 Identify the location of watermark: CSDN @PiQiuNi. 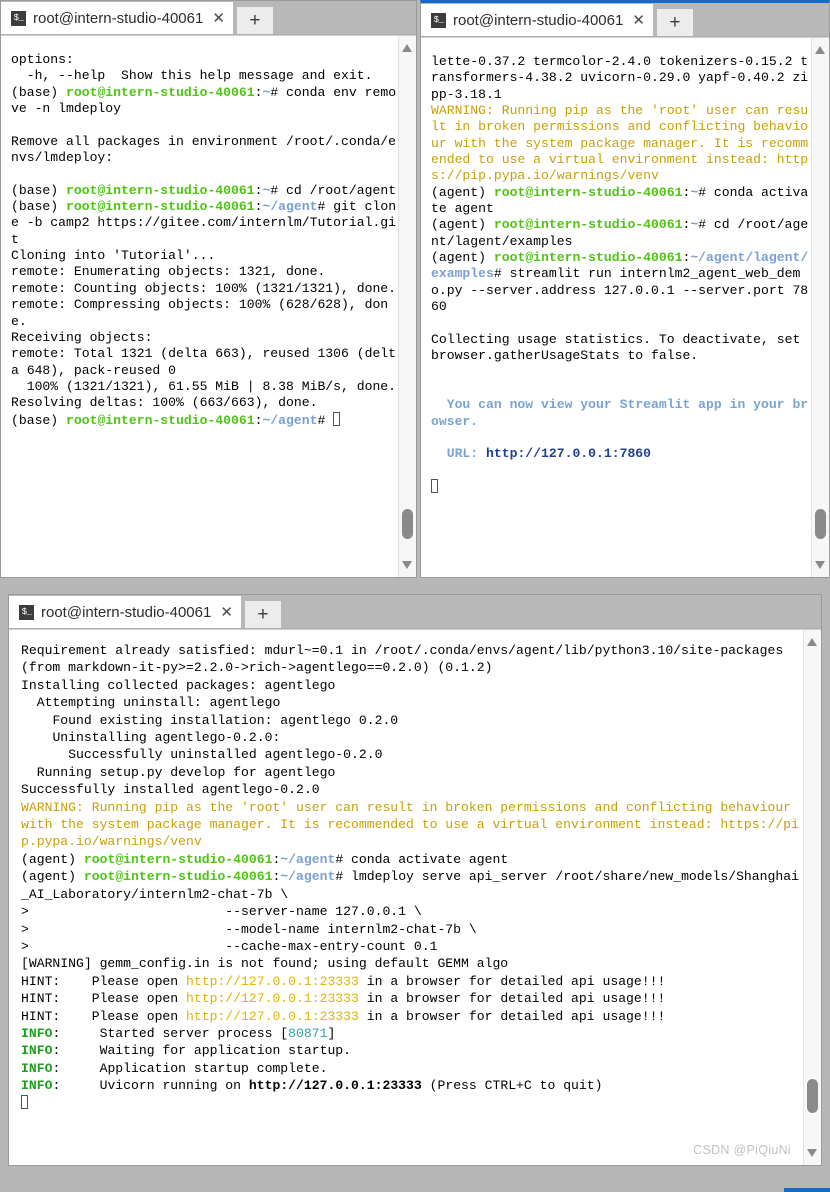
(742, 1150).